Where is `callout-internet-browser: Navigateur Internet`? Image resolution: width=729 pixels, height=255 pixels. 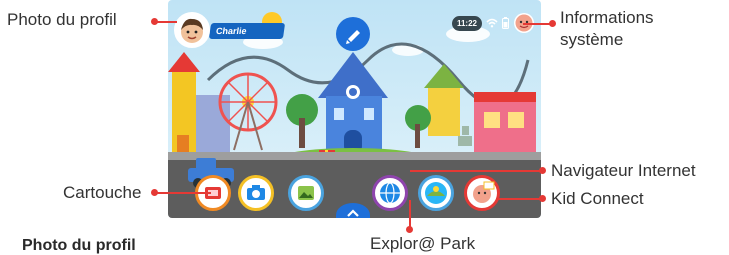
callout-internet-browser: Navigateur Internet is located at coordinates (623, 170).